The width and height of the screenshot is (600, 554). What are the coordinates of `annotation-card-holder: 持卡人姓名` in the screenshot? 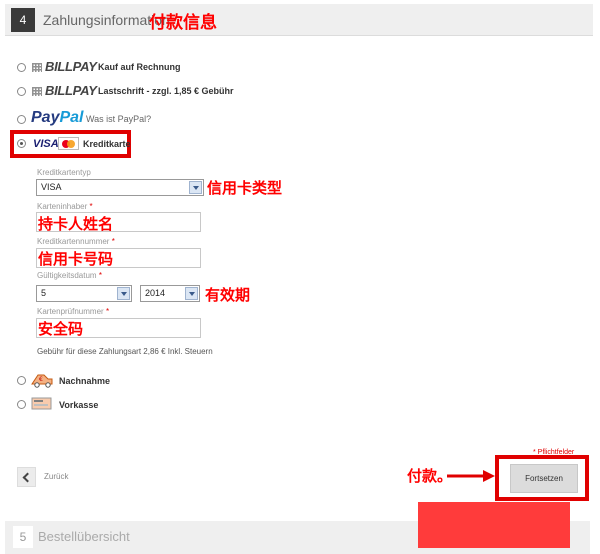 It's located at (76, 224).